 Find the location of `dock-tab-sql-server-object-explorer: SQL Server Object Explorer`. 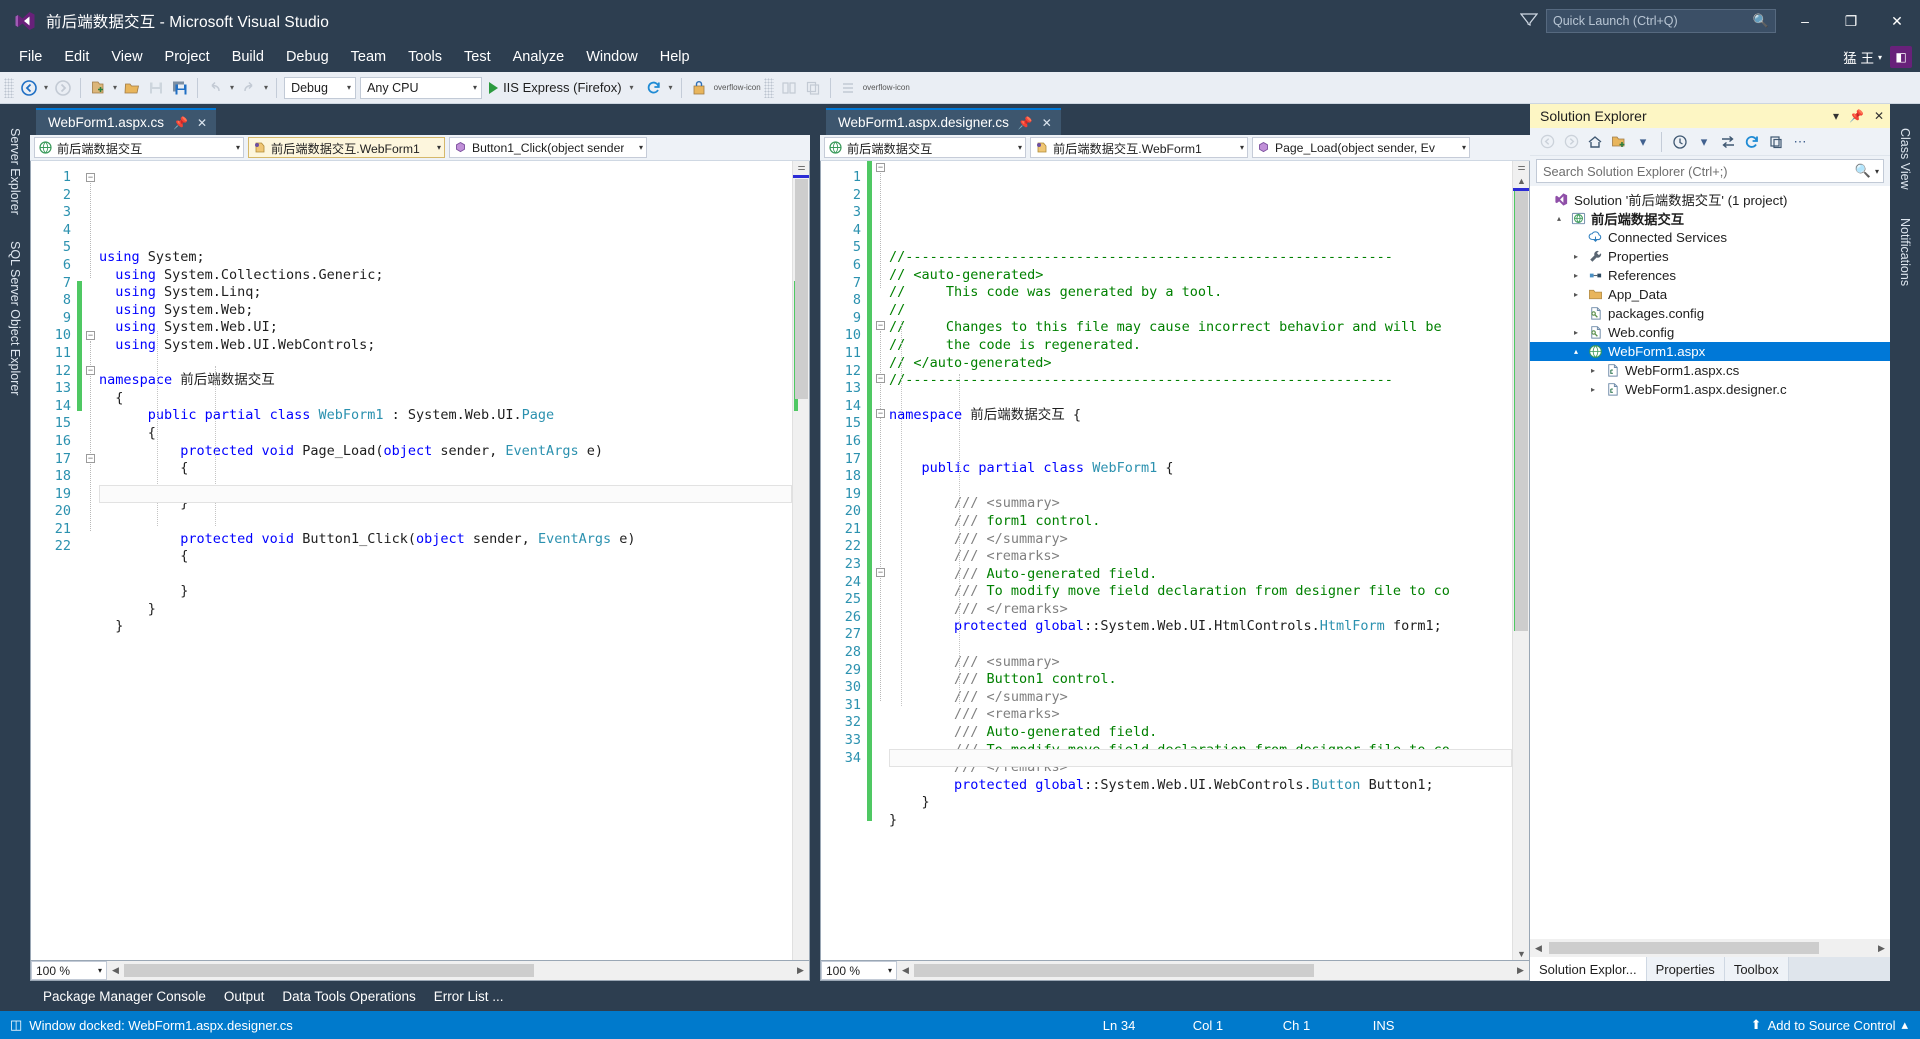

dock-tab-sql-server-object-explorer: SQL Server Object Explorer is located at coordinates (15, 318).